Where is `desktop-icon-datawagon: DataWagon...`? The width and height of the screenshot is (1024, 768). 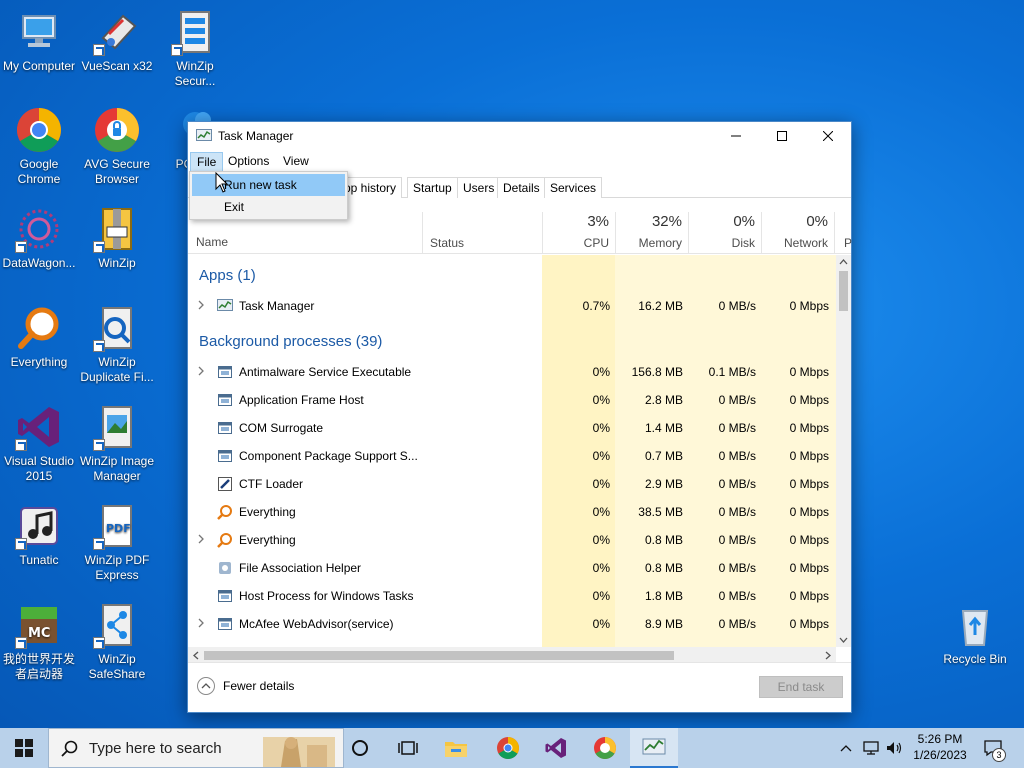
desktop-icon-datawagon: DataWagon... is located at coordinates (39, 238).